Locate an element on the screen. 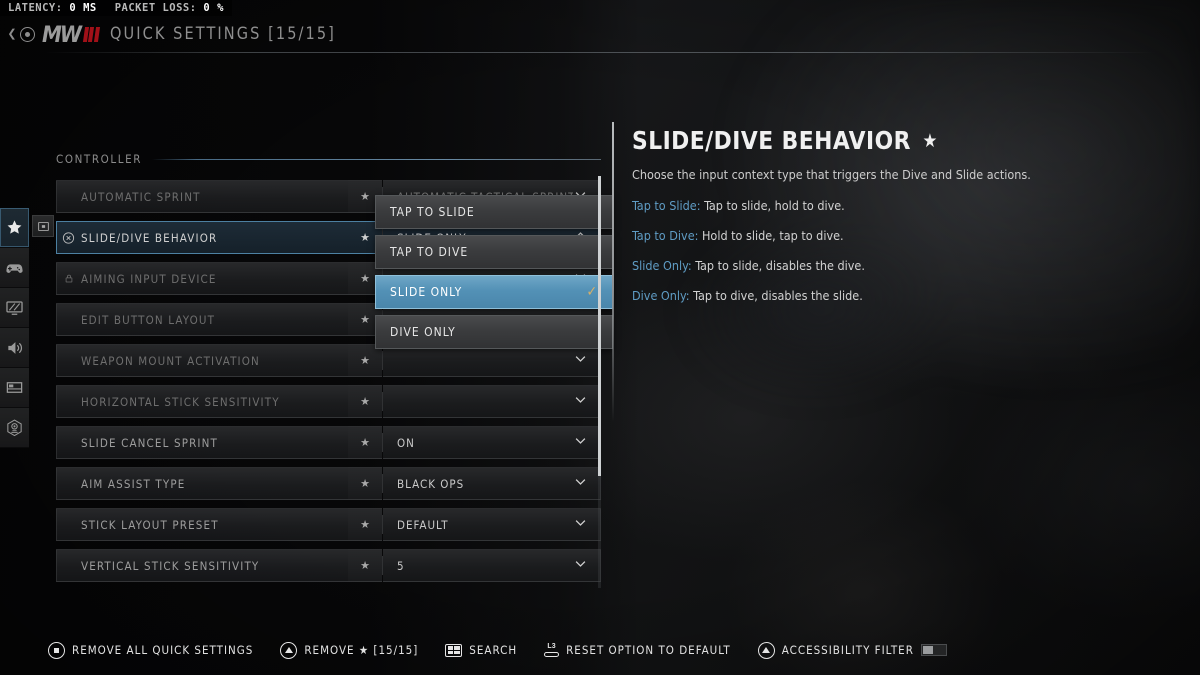 The image size is (1200, 675). latency-readout: LATENCY: 0 MS is located at coordinates (52, 8).